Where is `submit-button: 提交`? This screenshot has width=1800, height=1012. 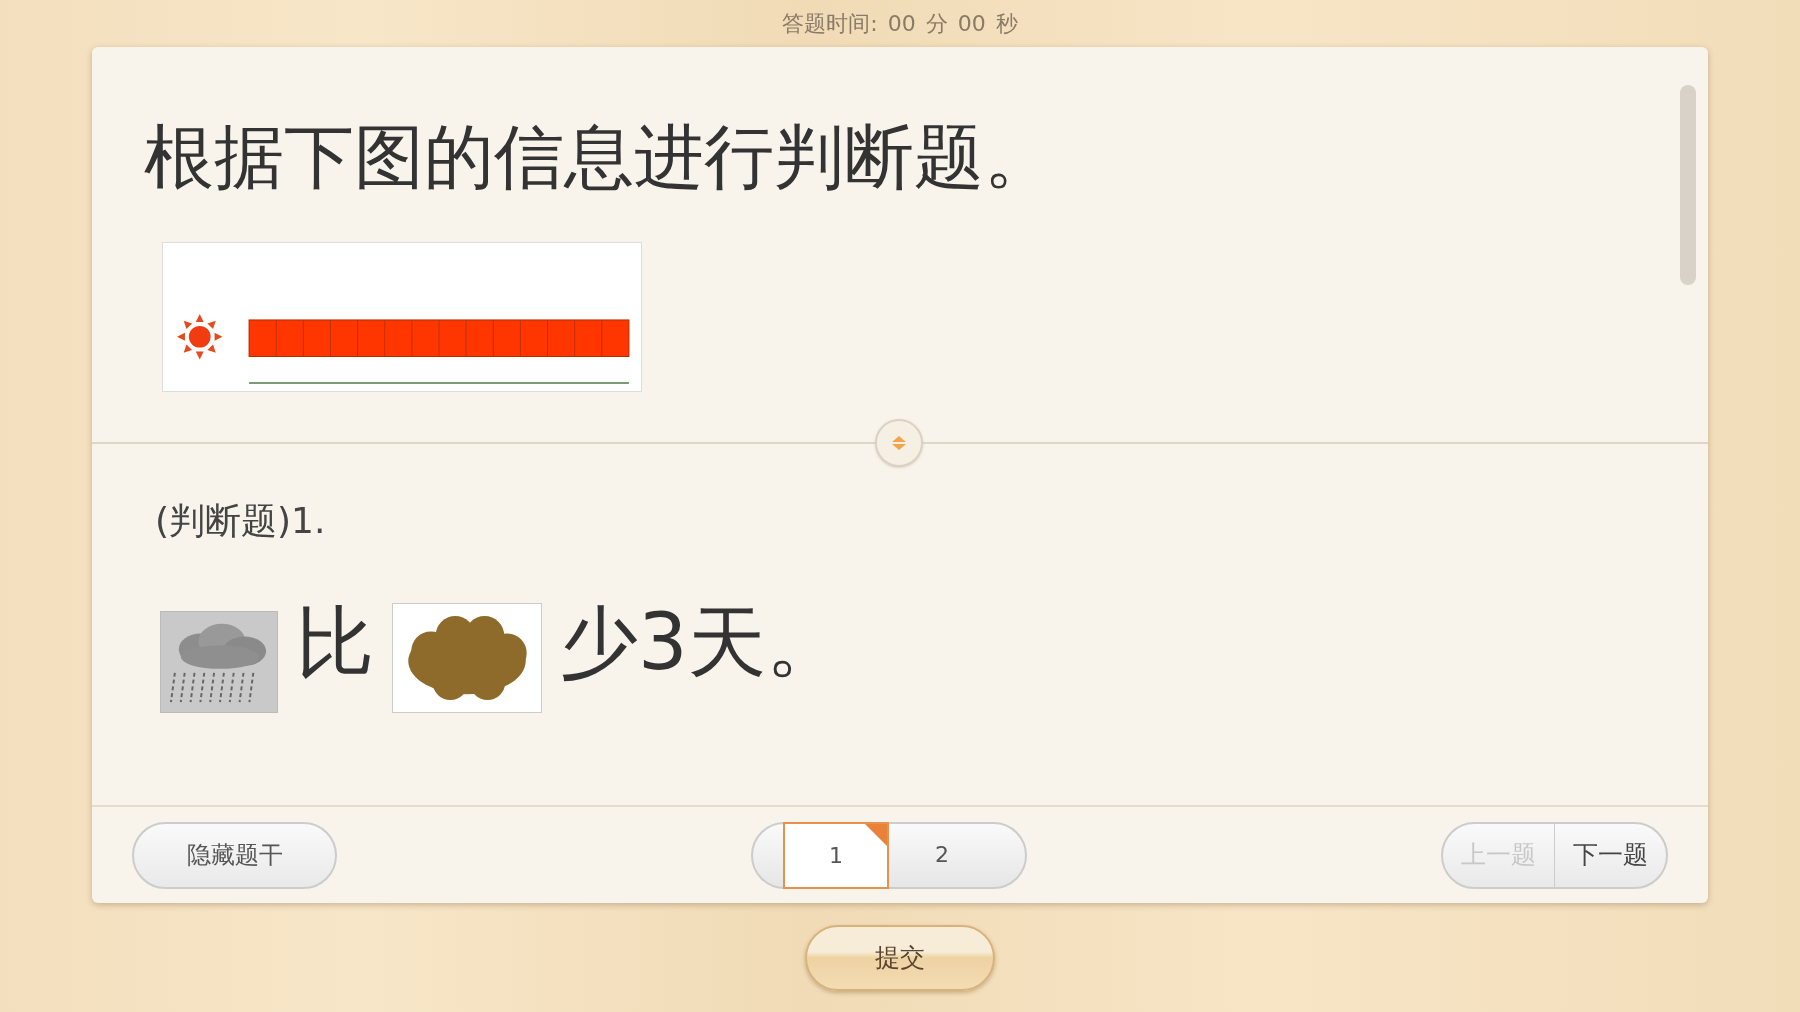 submit-button: 提交 is located at coordinates (900, 958).